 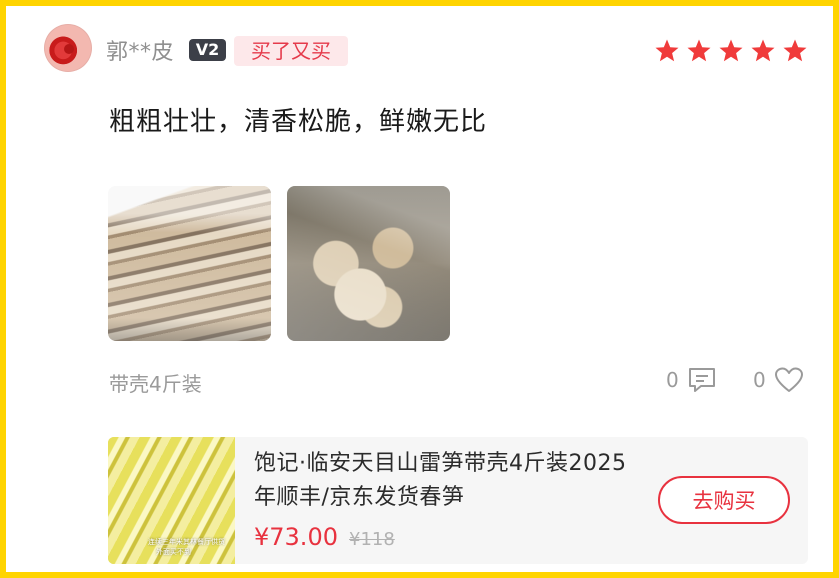 I want to click on review-text: 粗粗壮壮，清香松脆，鲜嫩无比, so click(x=298, y=122).